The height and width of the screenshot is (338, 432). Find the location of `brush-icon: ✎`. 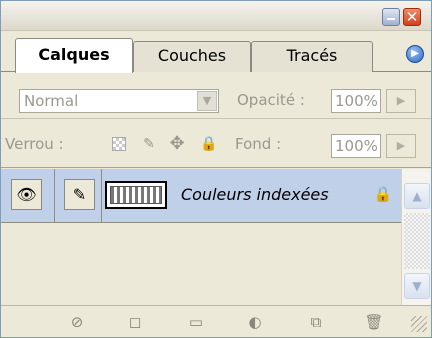

brush-icon: ✎ is located at coordinates (79, 194).